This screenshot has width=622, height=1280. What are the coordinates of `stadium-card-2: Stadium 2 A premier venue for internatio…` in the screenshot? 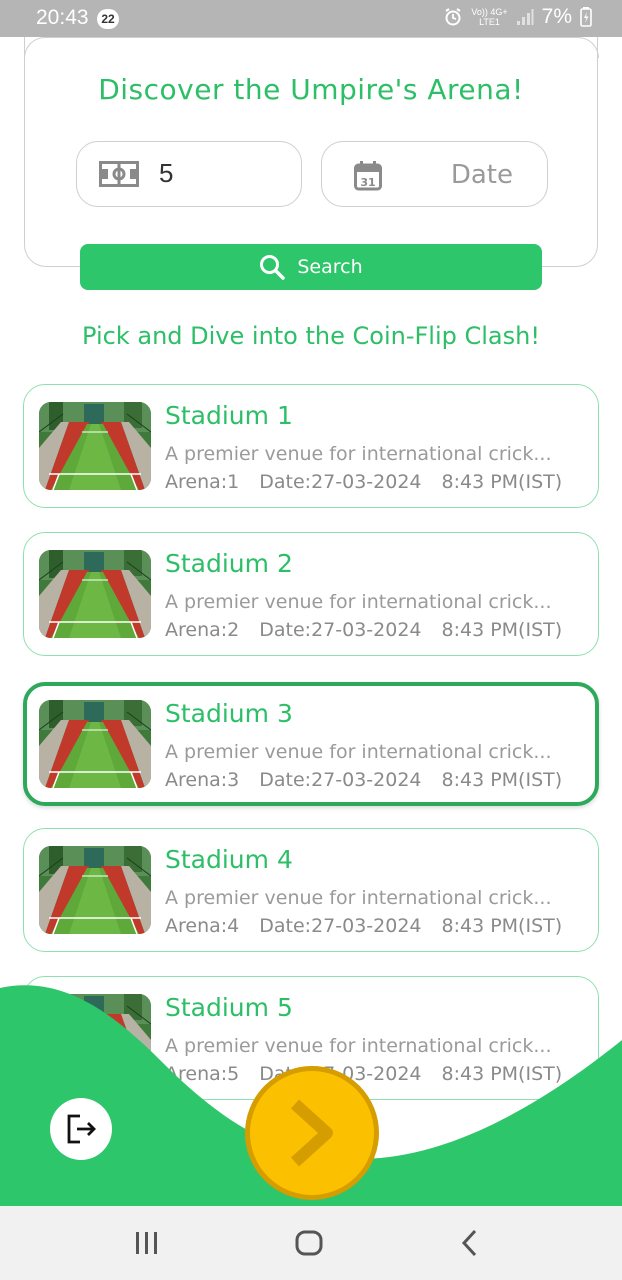 It's located at (311, 594).